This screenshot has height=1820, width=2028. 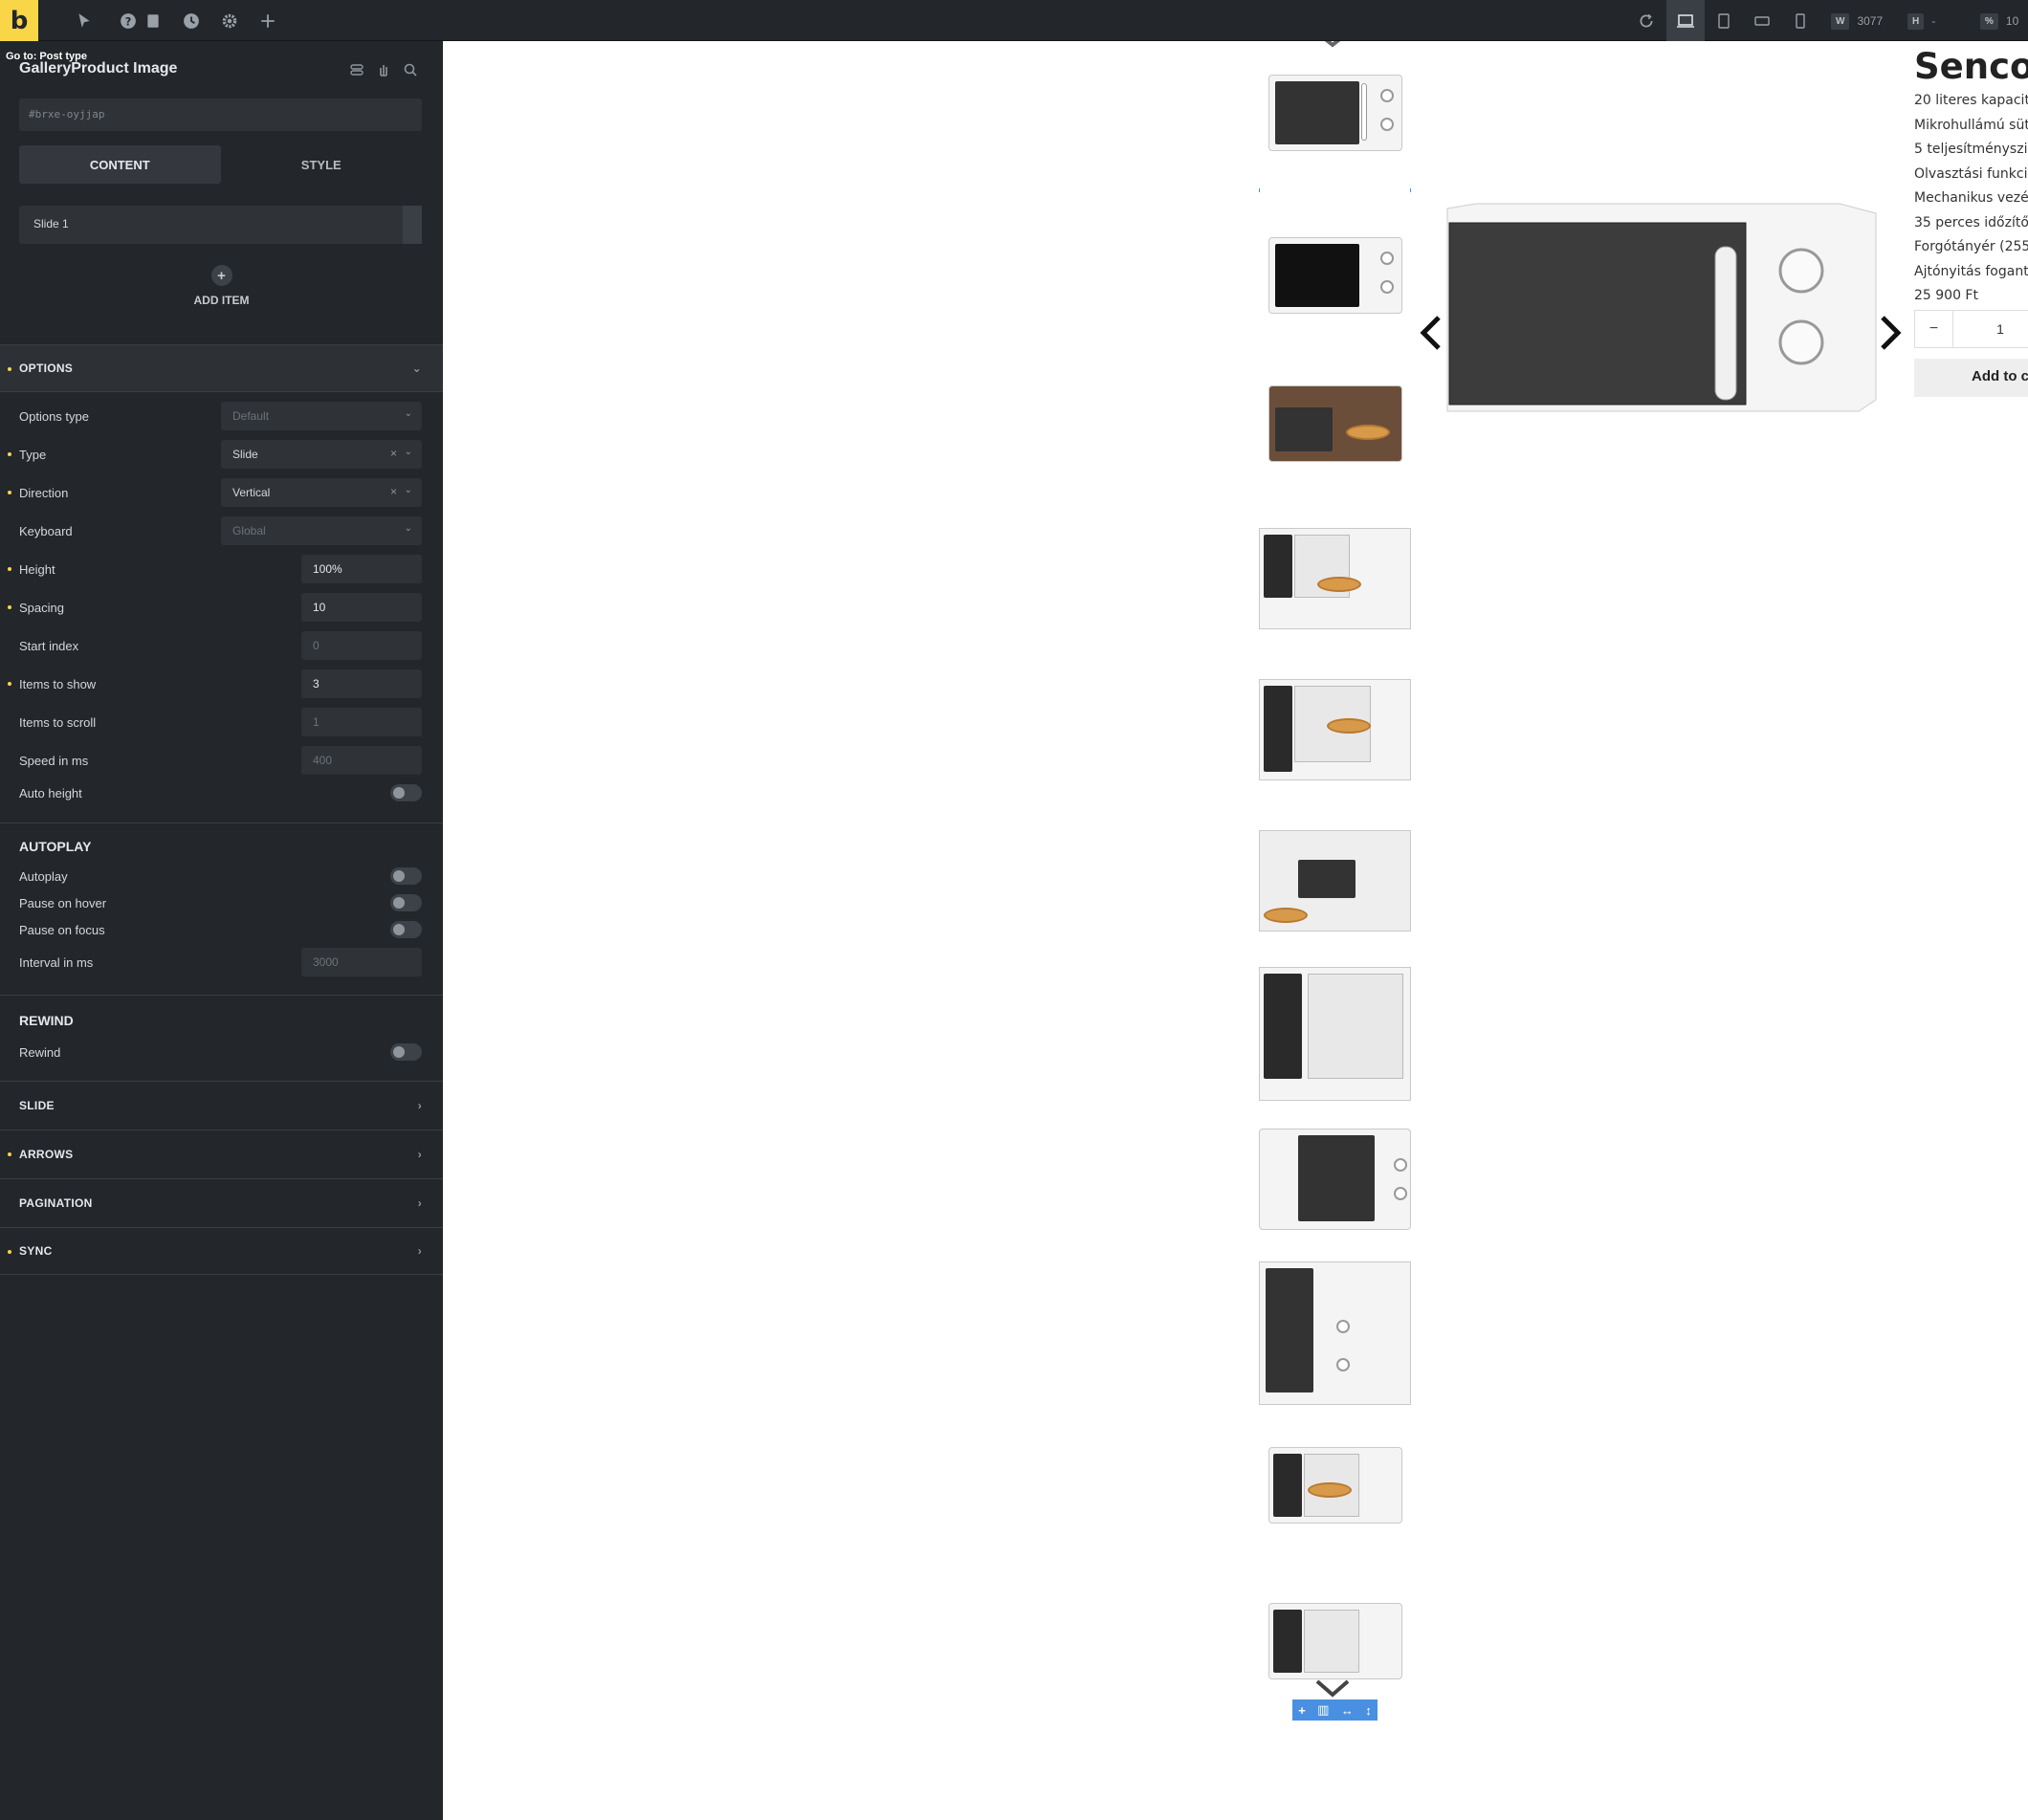 What do you see at coordinates (361, 683) in the screenshot?
I see `items-to-show-input: 3` at bounding box center [361, 683].